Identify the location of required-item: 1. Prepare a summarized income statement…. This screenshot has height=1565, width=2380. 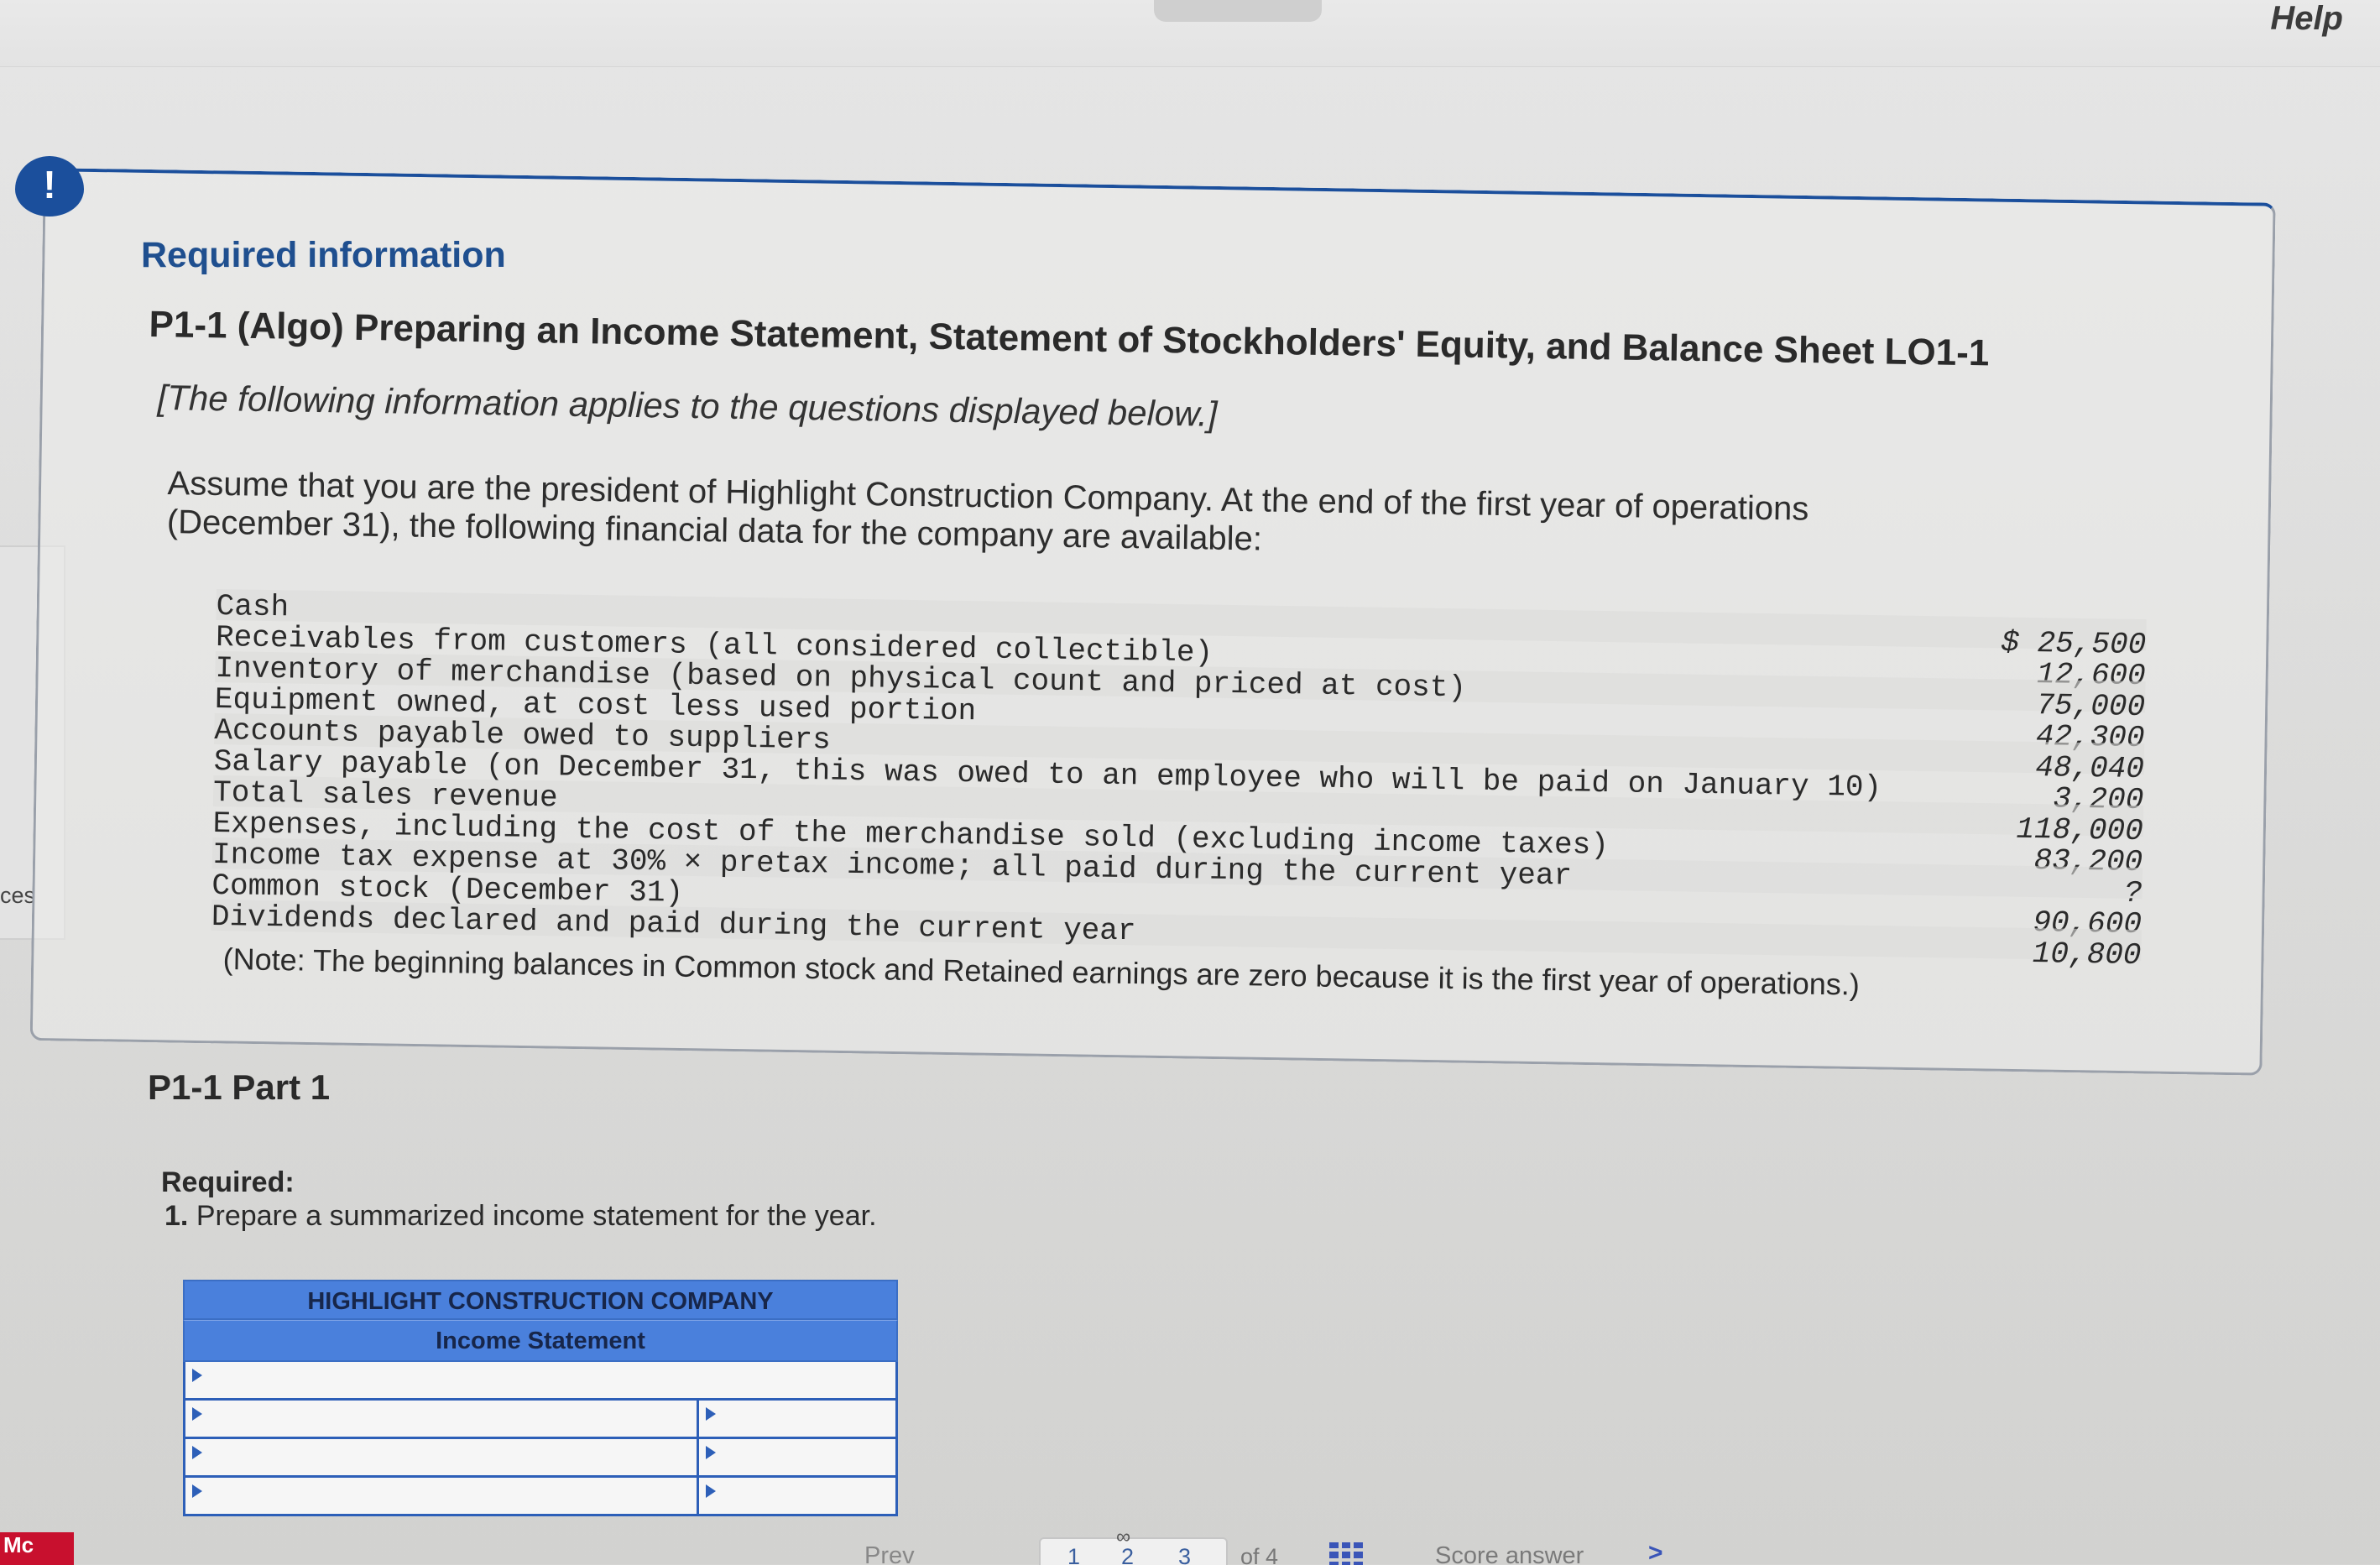
(520, 1216).